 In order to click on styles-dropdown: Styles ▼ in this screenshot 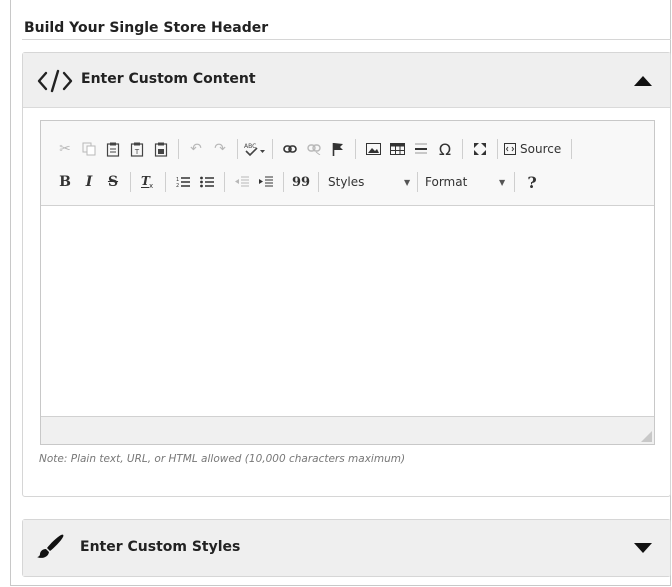, I will do `click(368, 182)`.